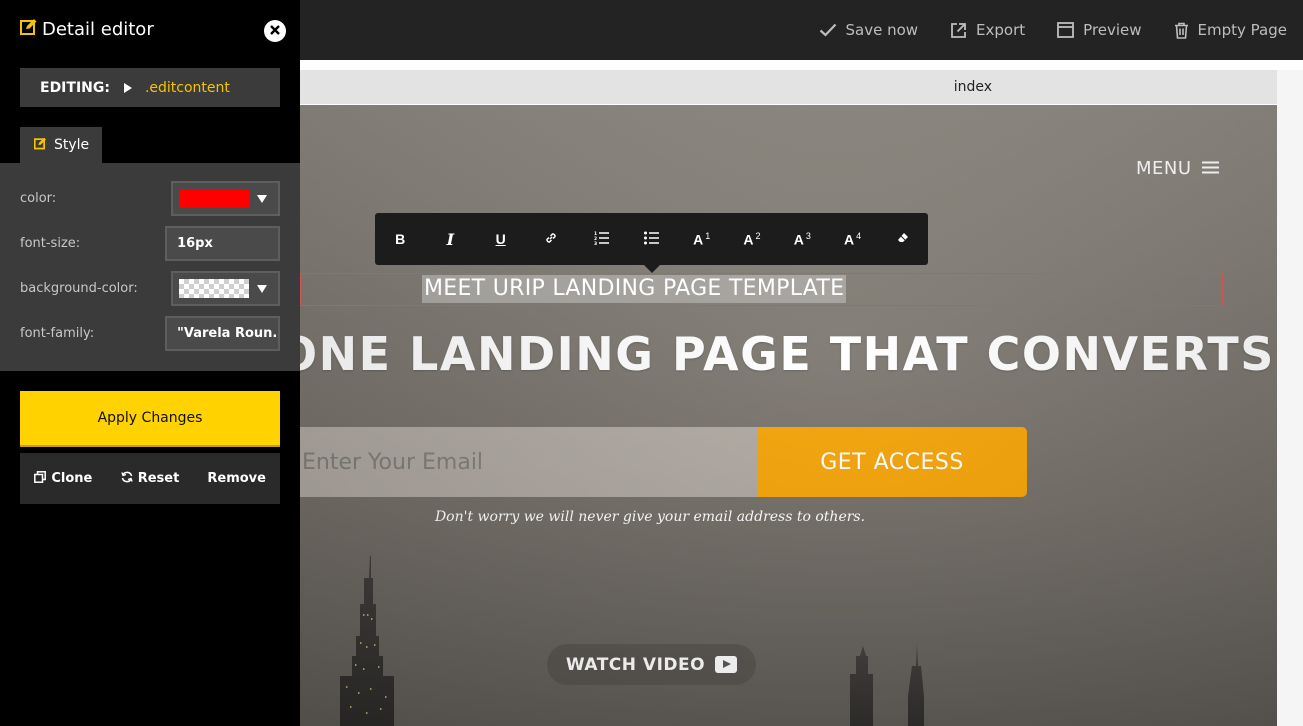 The width and height of the screenshot is (1303, 726). Describe the element at coordinates (79, 288) in the screenshot. I see `background-color-label: background-color:` at that location.